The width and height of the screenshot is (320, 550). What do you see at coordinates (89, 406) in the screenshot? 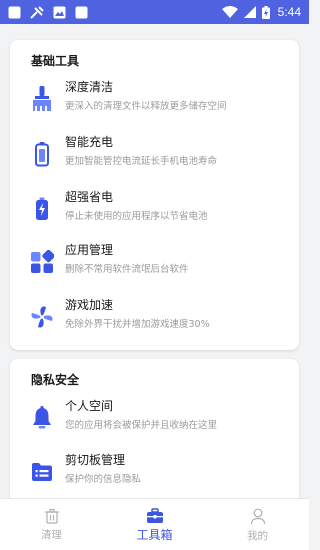
I see `tool-item-title: 个人空间` at bounding box center [89, 406].